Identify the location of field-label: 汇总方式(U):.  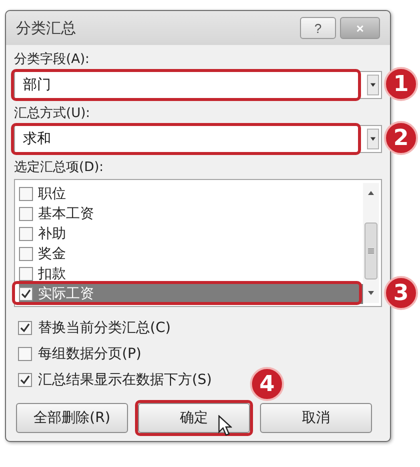
(53, 114).